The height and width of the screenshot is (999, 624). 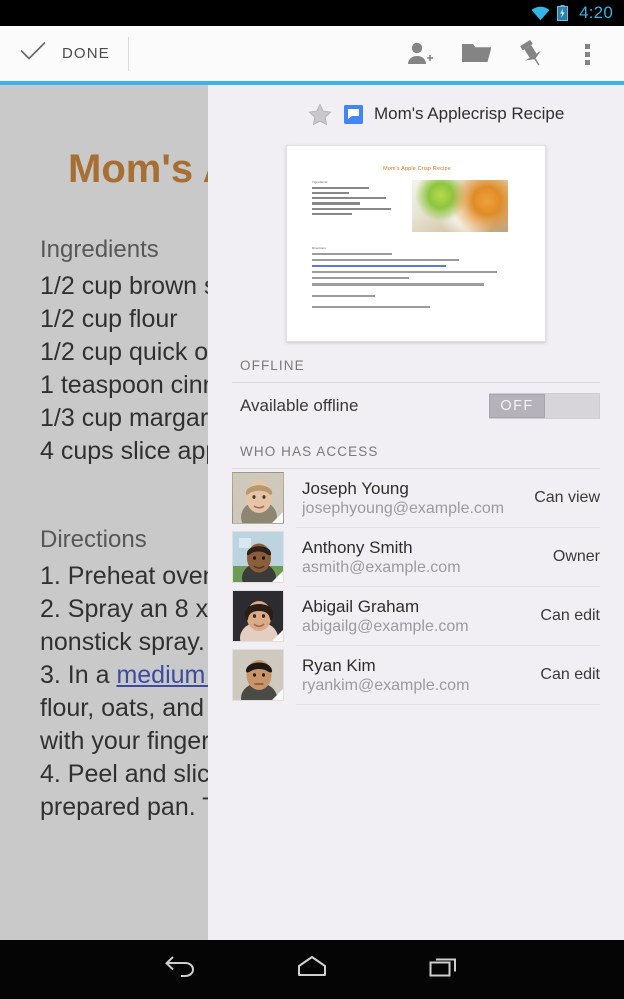 What do you see at coordinates (312, 13) in the screenshot?
I see `status-bar: 4:20` at bounding box center [312, 13].